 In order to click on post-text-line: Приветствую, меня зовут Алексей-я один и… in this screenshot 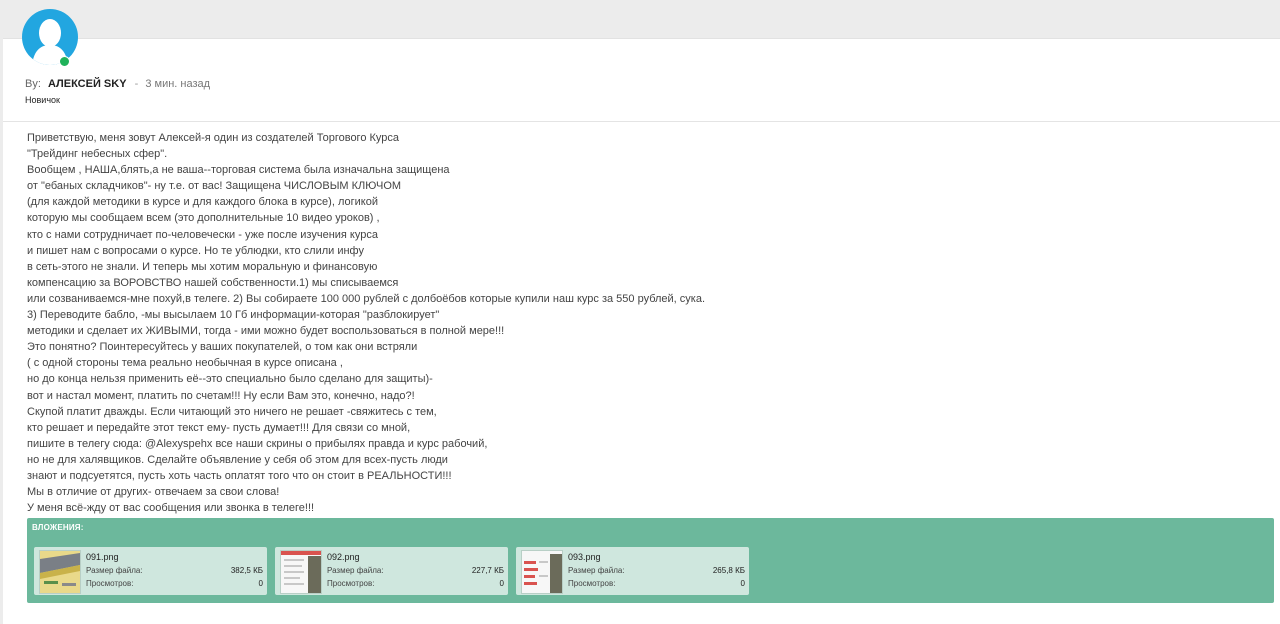, I will do `click(213, 138)`.